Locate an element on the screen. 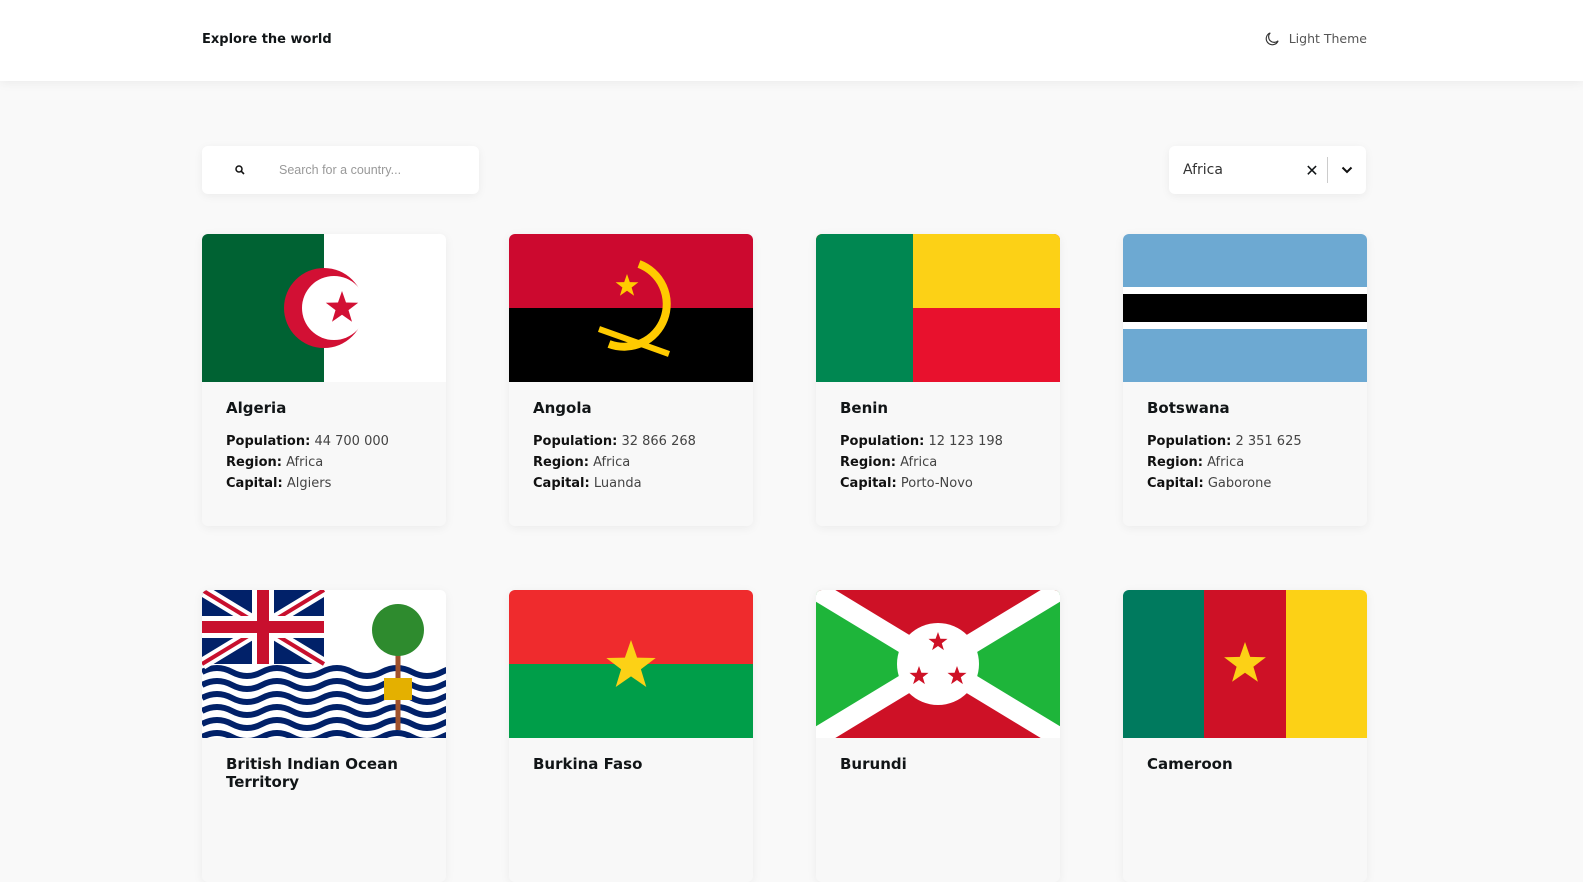 The image size is (1583, 882). country-population: Population: 44 700 000 is located at coordinates (336, 441).